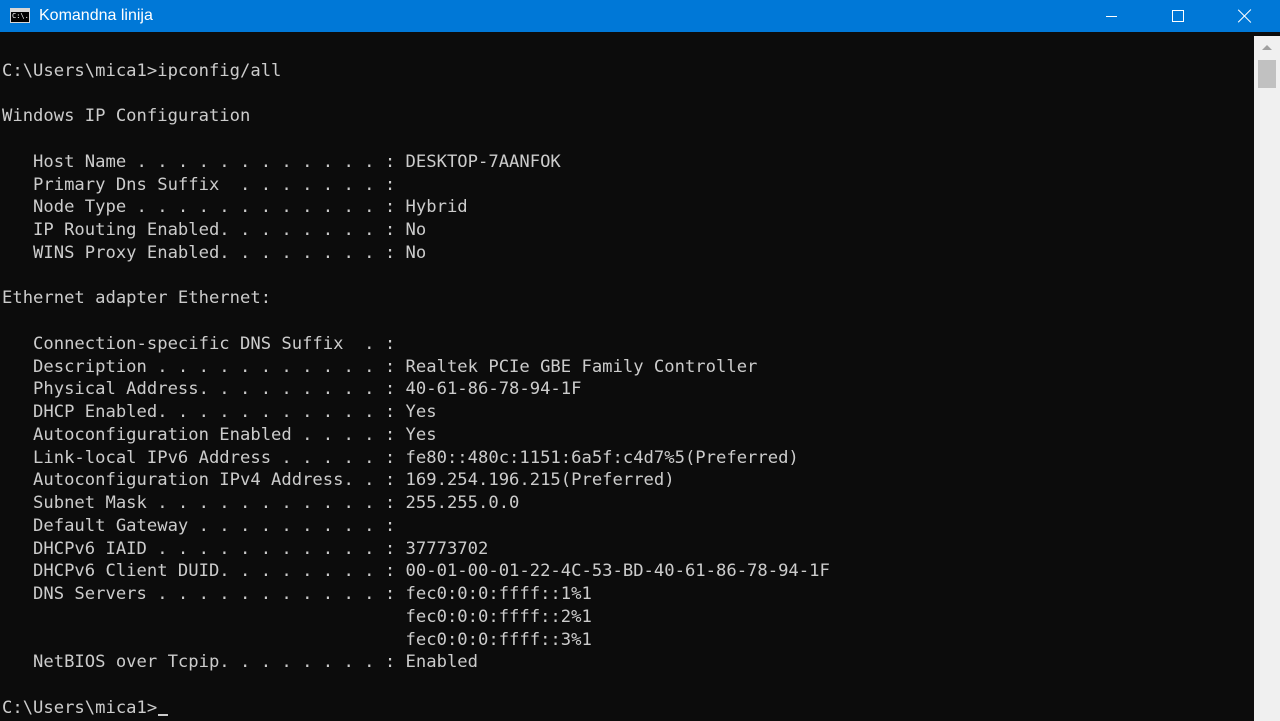  I want to click on minimize-button, so click(1111, 16).